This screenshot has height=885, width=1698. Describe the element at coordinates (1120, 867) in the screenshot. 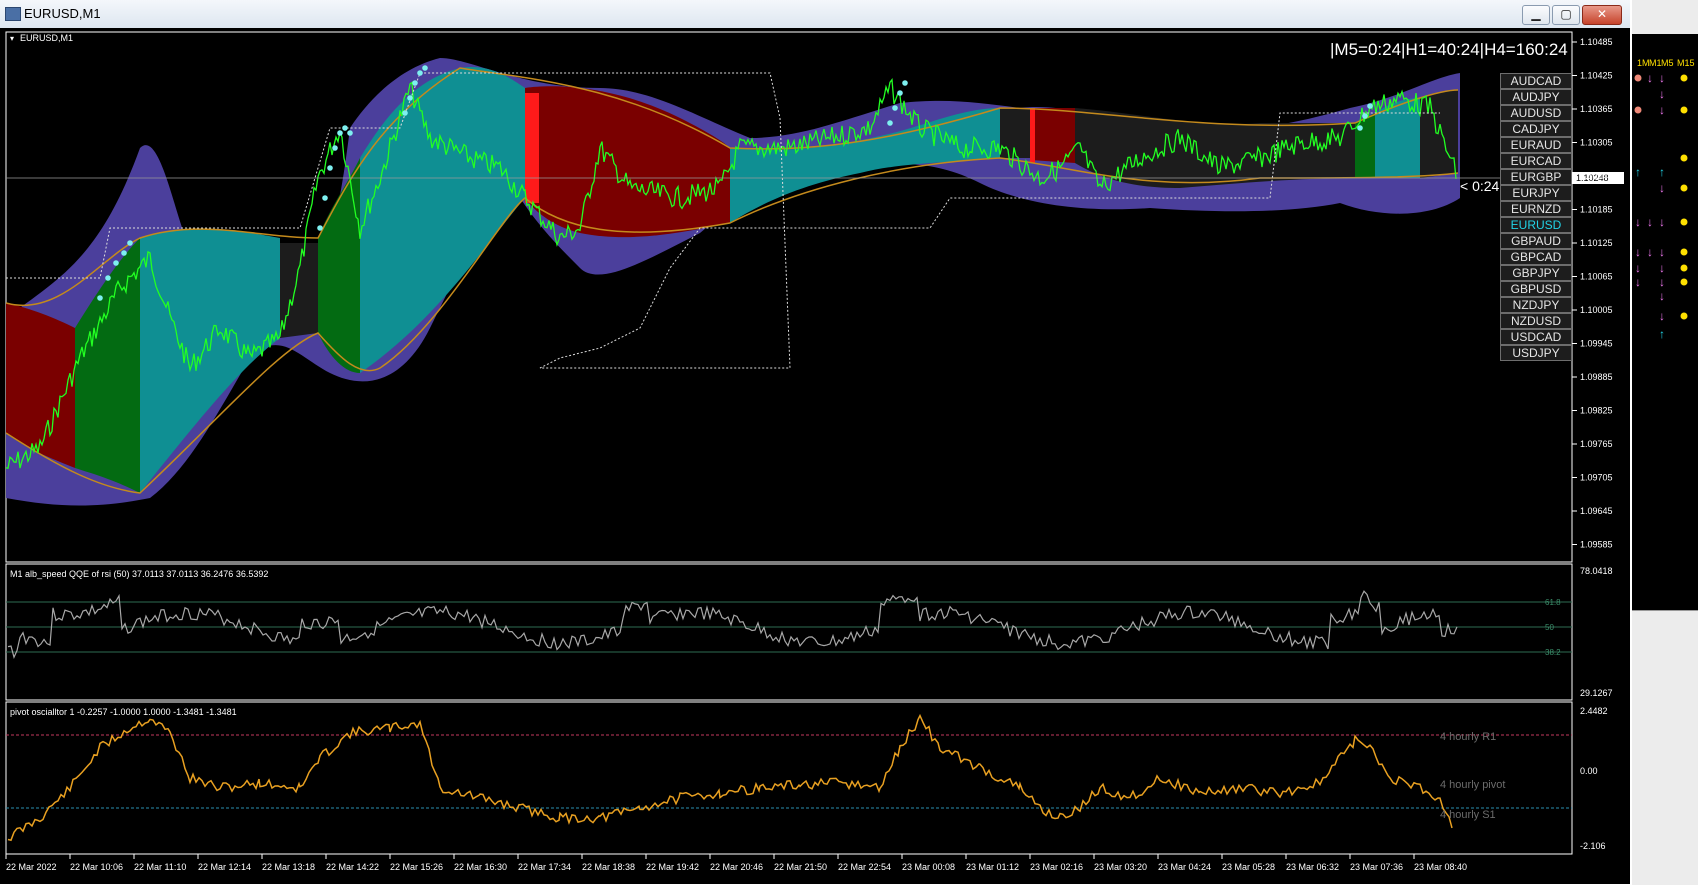

I see `time-tick-label: 23 Mar 03:20` at that location.